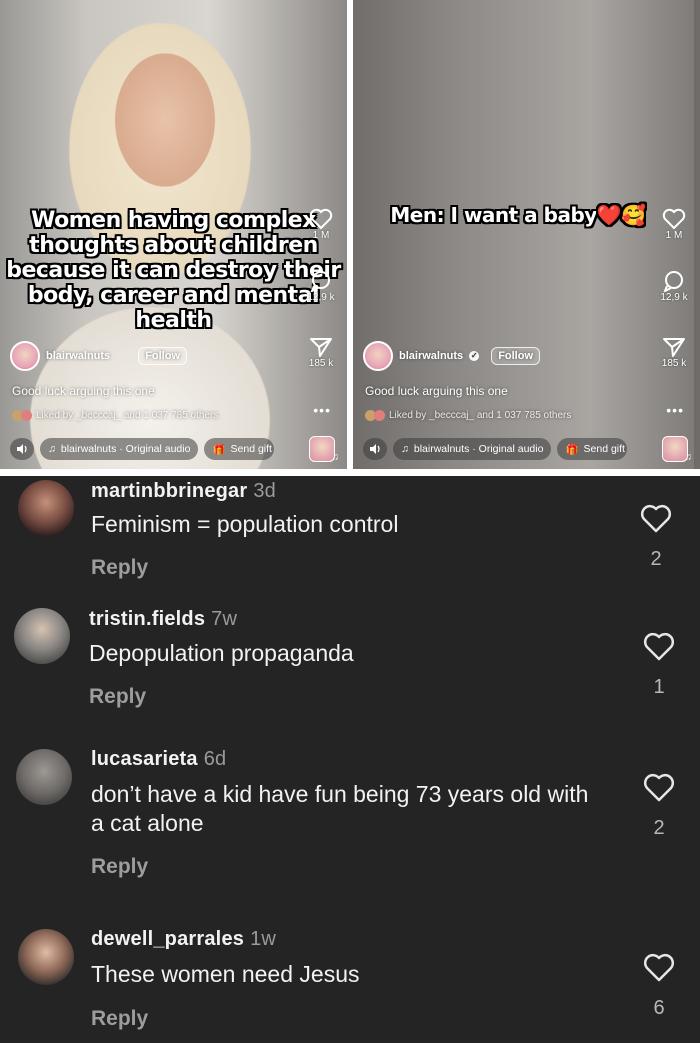 This screenshot has height=1043, width=700. Describe the element at coordinates (245, 524) in the screenshot. I see `comment-text: Feminism = population control` at that location.